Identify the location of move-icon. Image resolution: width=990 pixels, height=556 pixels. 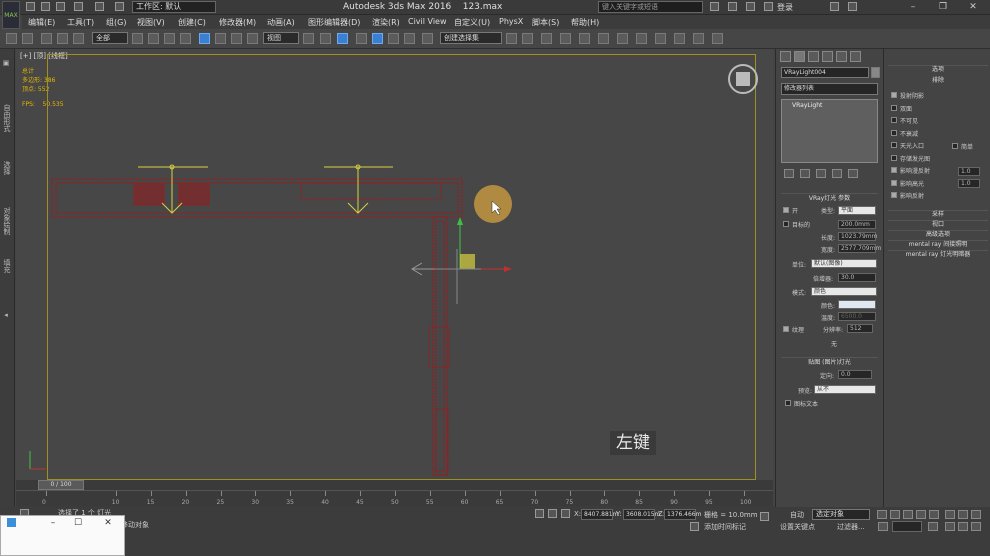
(204, 38).